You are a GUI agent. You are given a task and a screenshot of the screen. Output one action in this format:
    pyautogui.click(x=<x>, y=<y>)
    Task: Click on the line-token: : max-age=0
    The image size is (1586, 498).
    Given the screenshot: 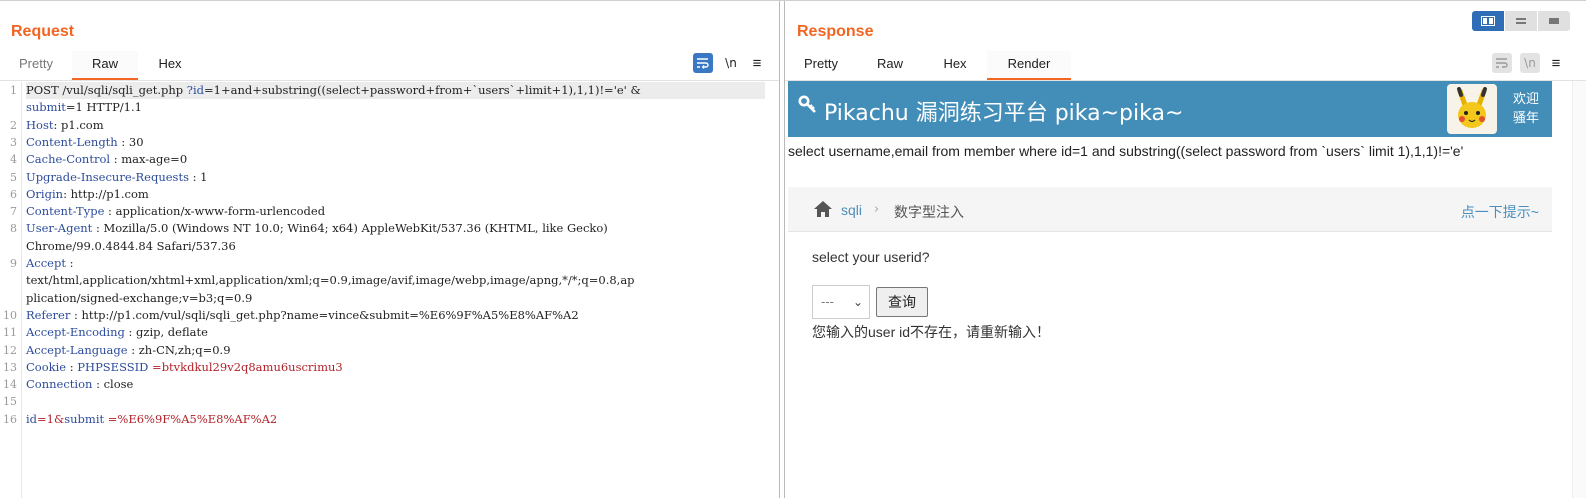 What is the action you would take?
    pyautogui.click(x=149, y=159)
    